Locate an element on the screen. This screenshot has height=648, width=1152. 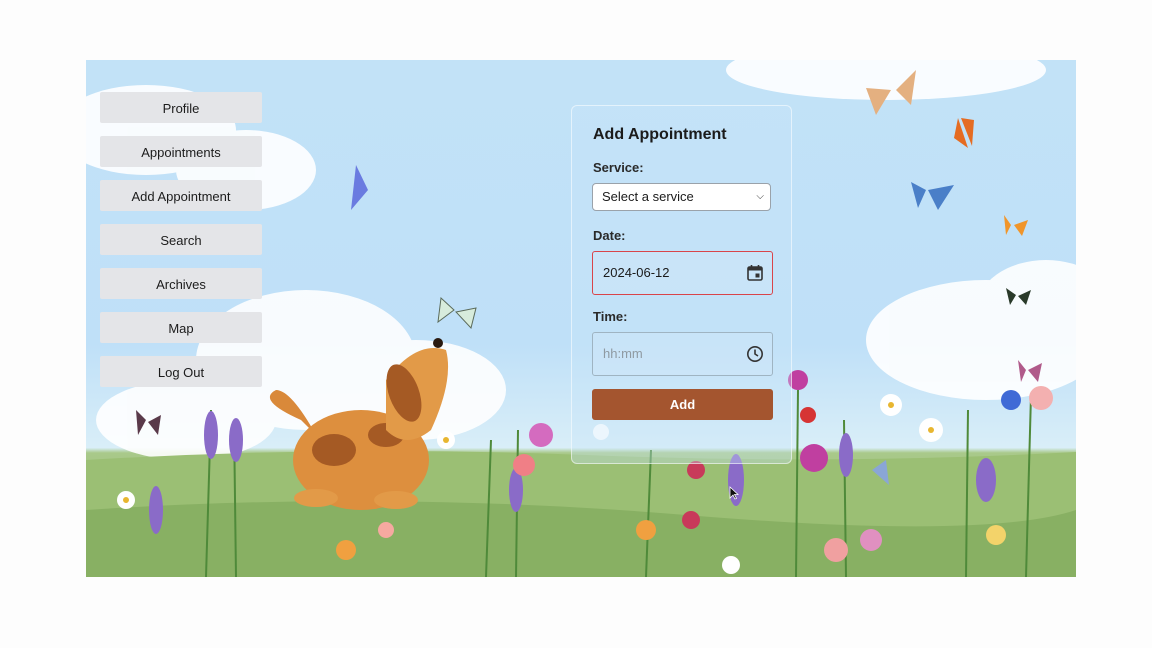
nav-map-button: Map is located at coordinates (181, 327).